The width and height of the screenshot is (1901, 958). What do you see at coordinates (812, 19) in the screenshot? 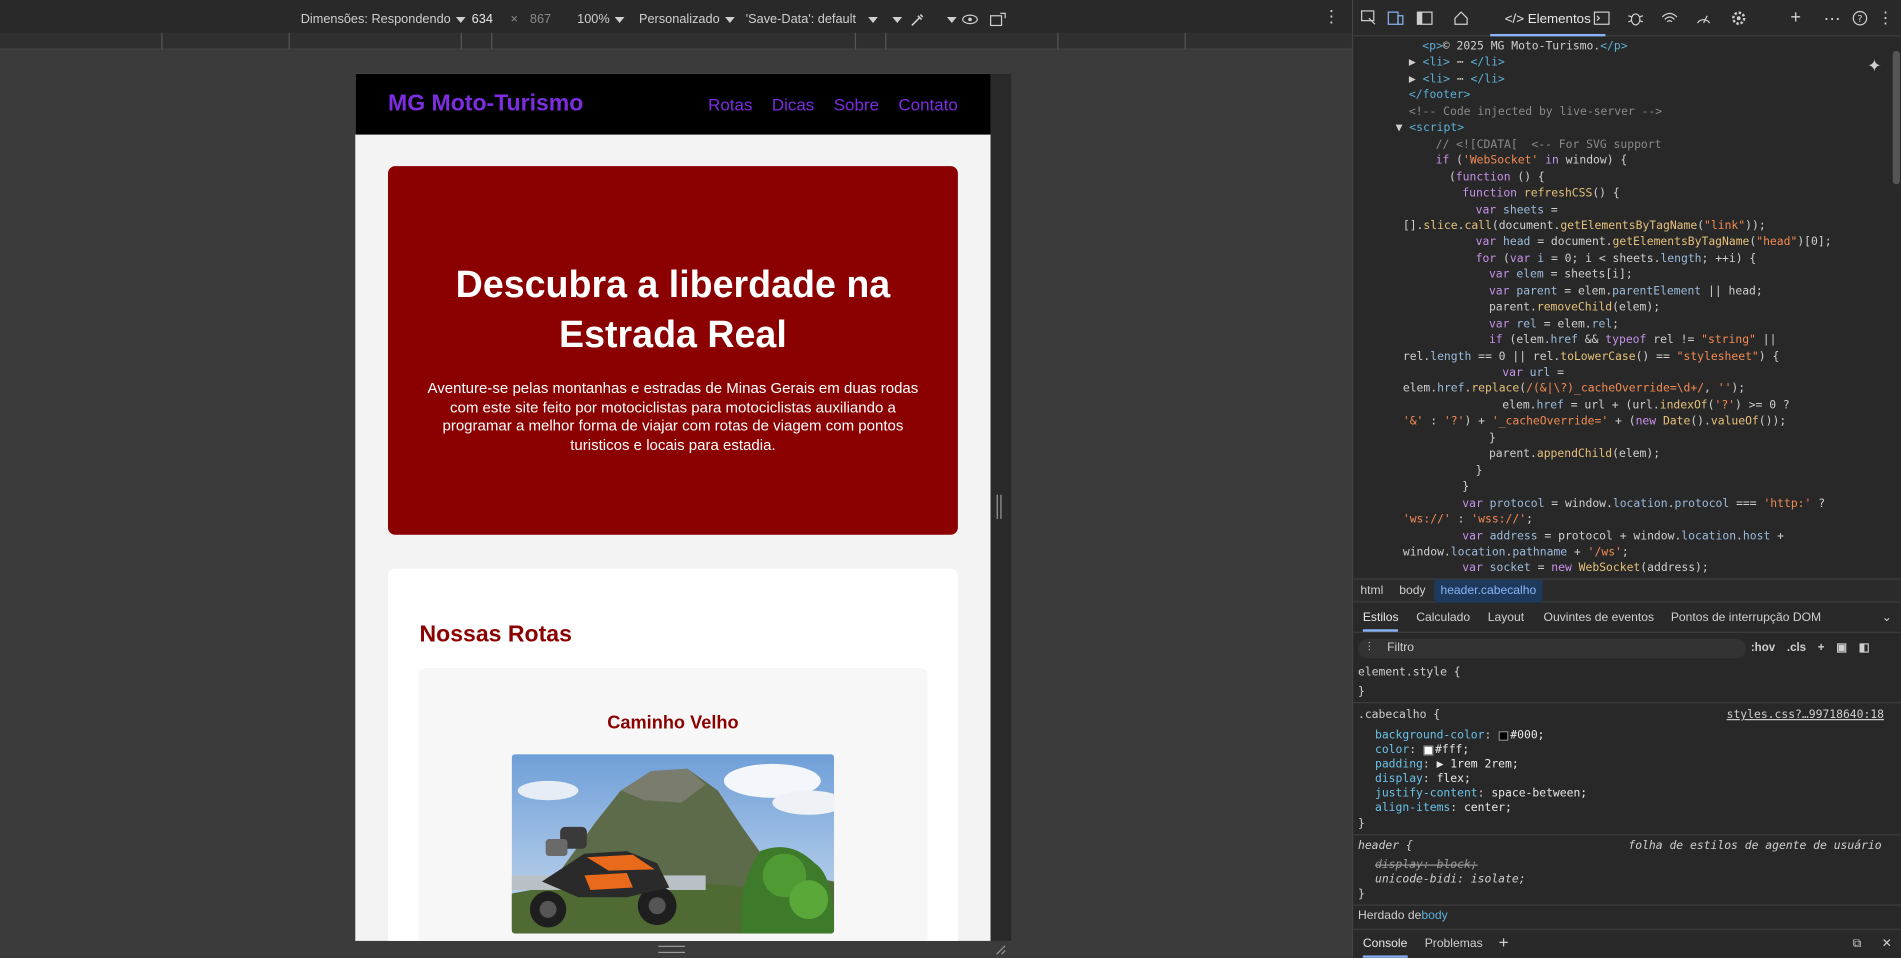
I see `save-data-dropdown: 'Save-Data': default` at bounding box center [812, 19].